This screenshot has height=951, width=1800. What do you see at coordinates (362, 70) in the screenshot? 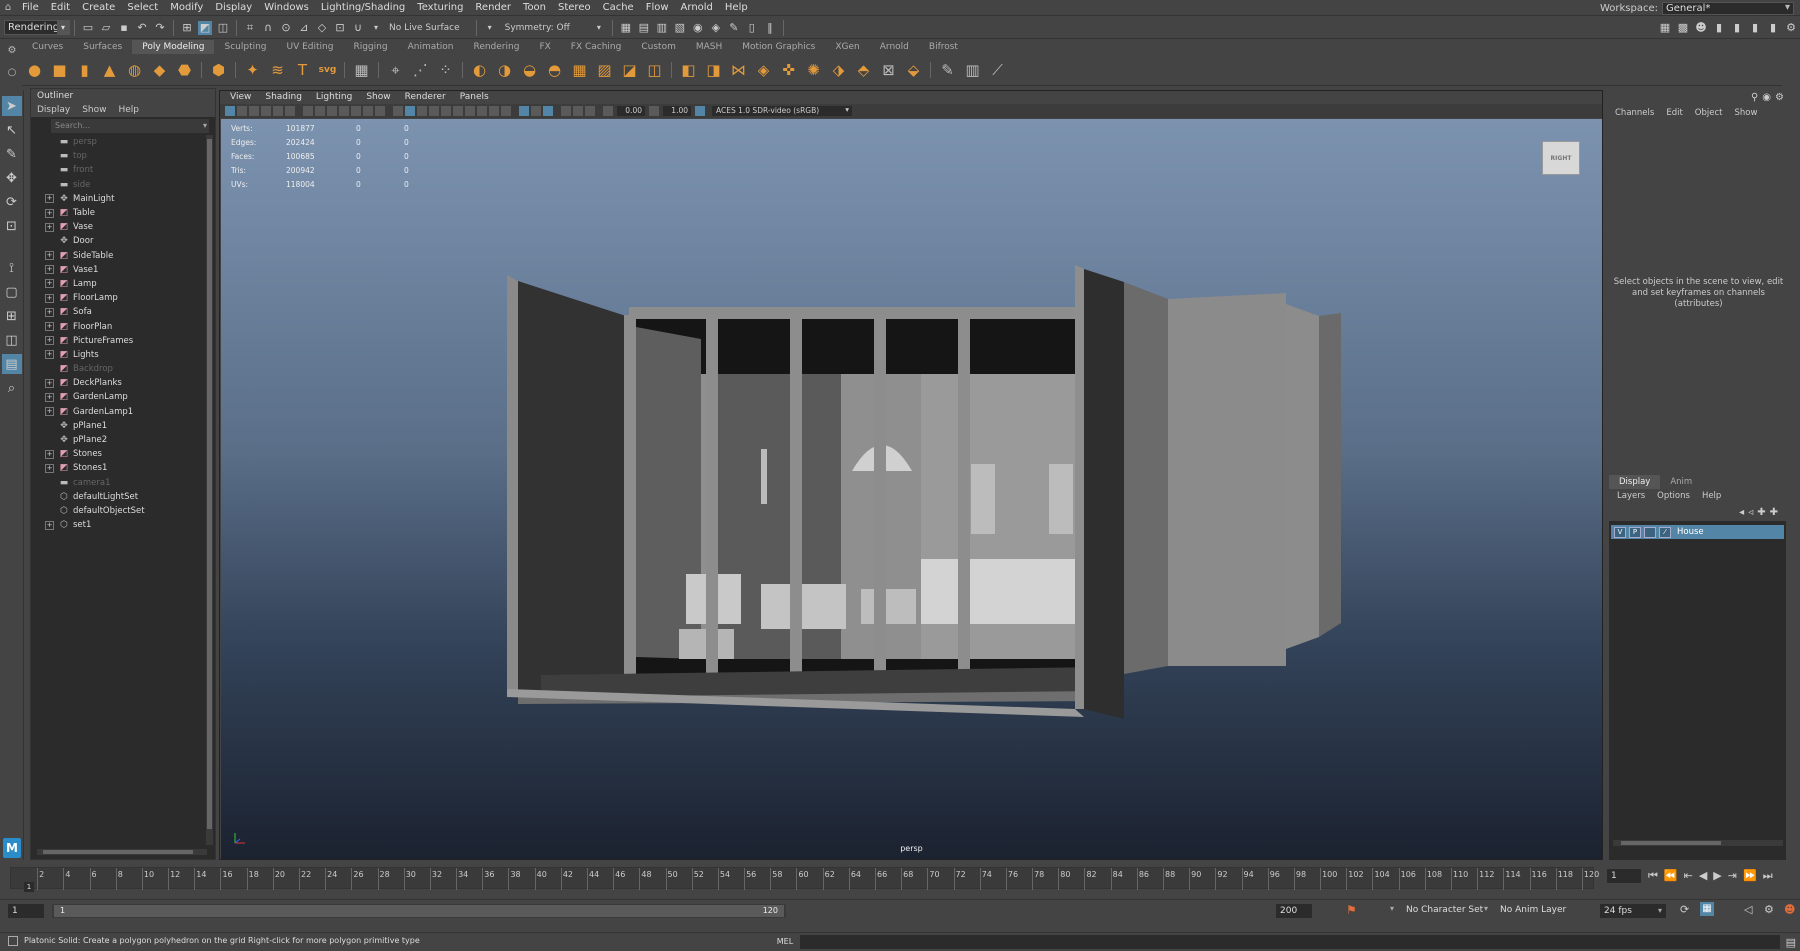
I see `uv-editor-icon: ▦` at bounding box center [362, 70].